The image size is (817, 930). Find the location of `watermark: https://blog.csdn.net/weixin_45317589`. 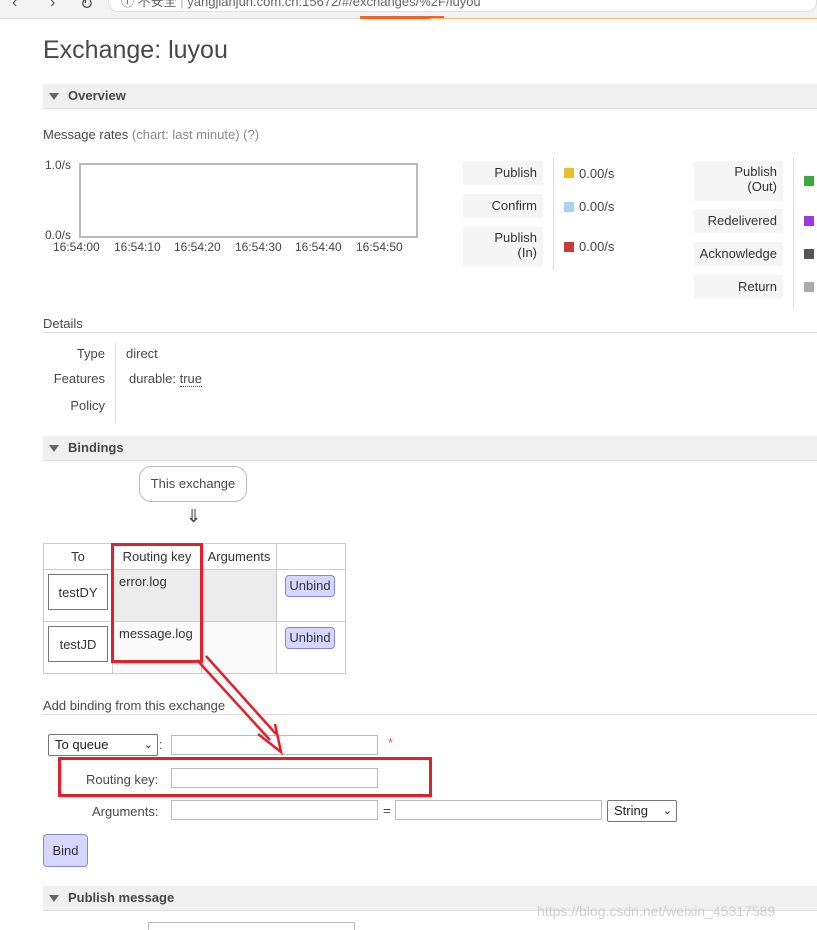

watermark: https://blog.csdn.net/weixin_45317589 is located at coordinates (656, 911).